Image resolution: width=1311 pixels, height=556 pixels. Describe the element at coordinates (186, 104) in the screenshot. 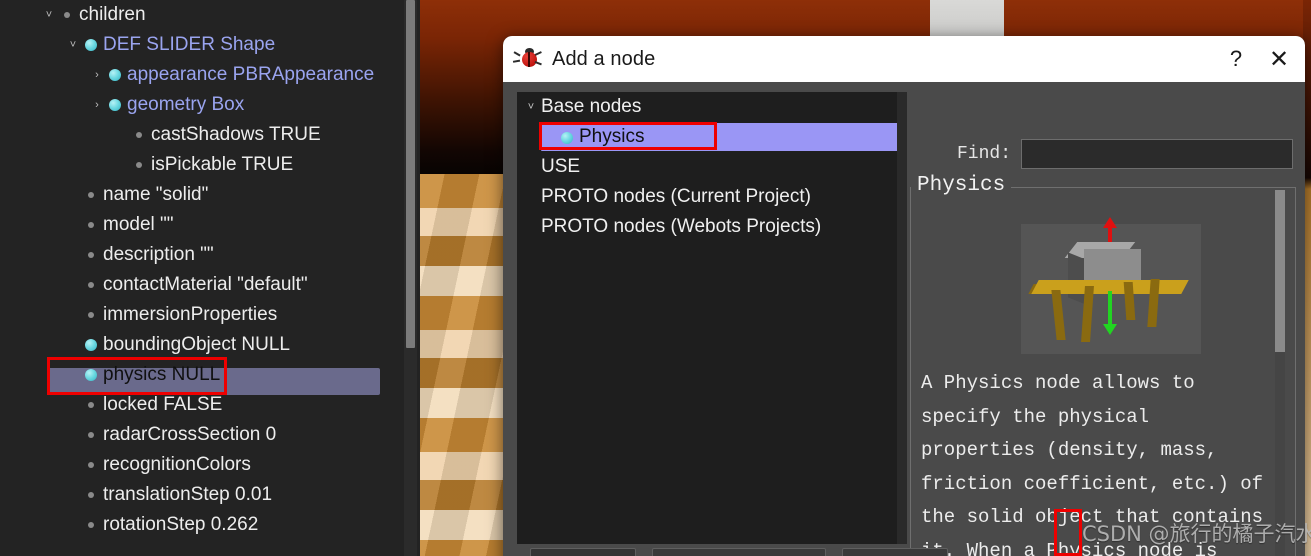

I see `scene-tree-row-label: geometry Box` at that location.